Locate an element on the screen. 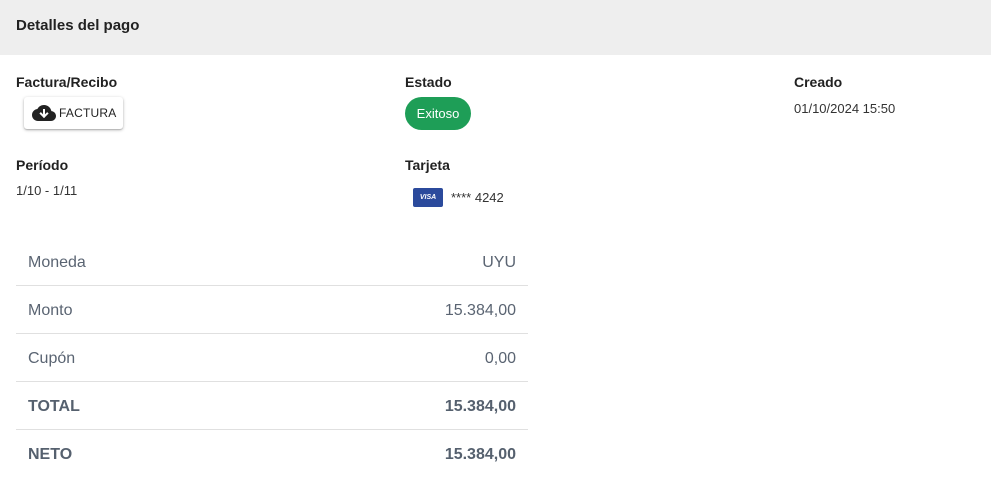 The height and width of the screenshot is (478, 991). row-label: TOTAL is located at coordinates (54, 406).